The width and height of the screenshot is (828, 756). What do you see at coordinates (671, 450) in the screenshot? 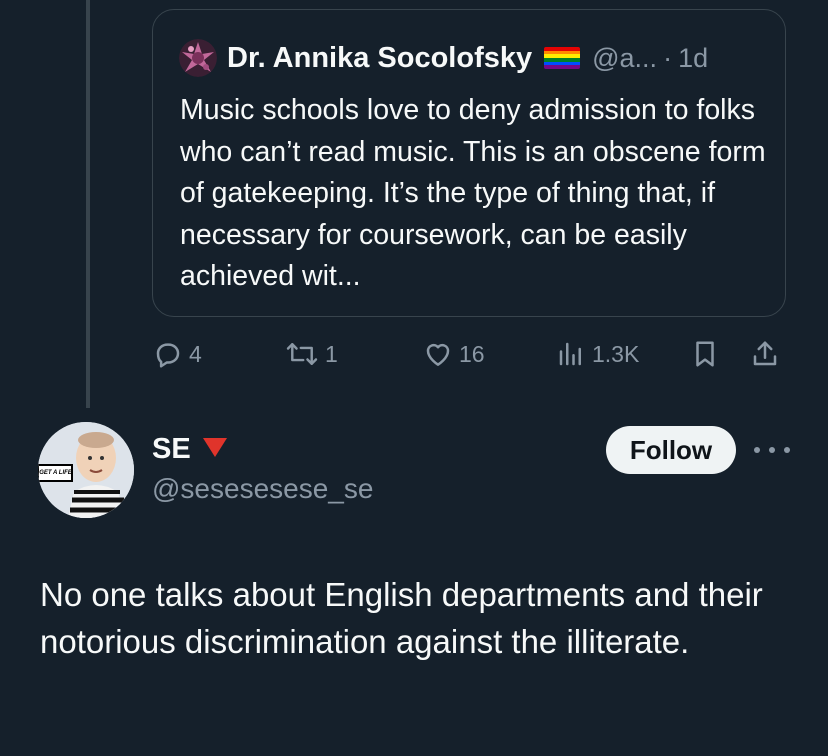
I see `follow-button: Follow` at bounding box center [671, 450].